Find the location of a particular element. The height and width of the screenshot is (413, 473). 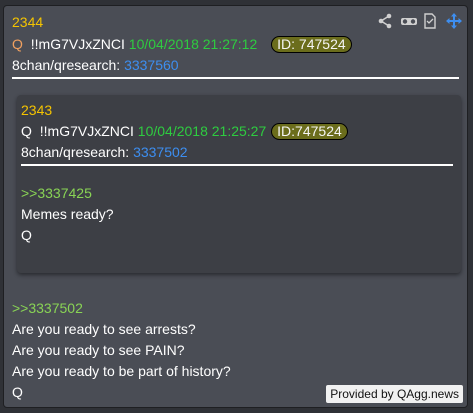

quoted-divider is located at coordinates (237, 165).